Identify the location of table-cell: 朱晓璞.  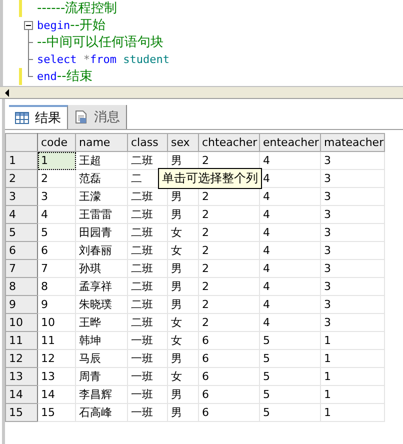
(102, 305).